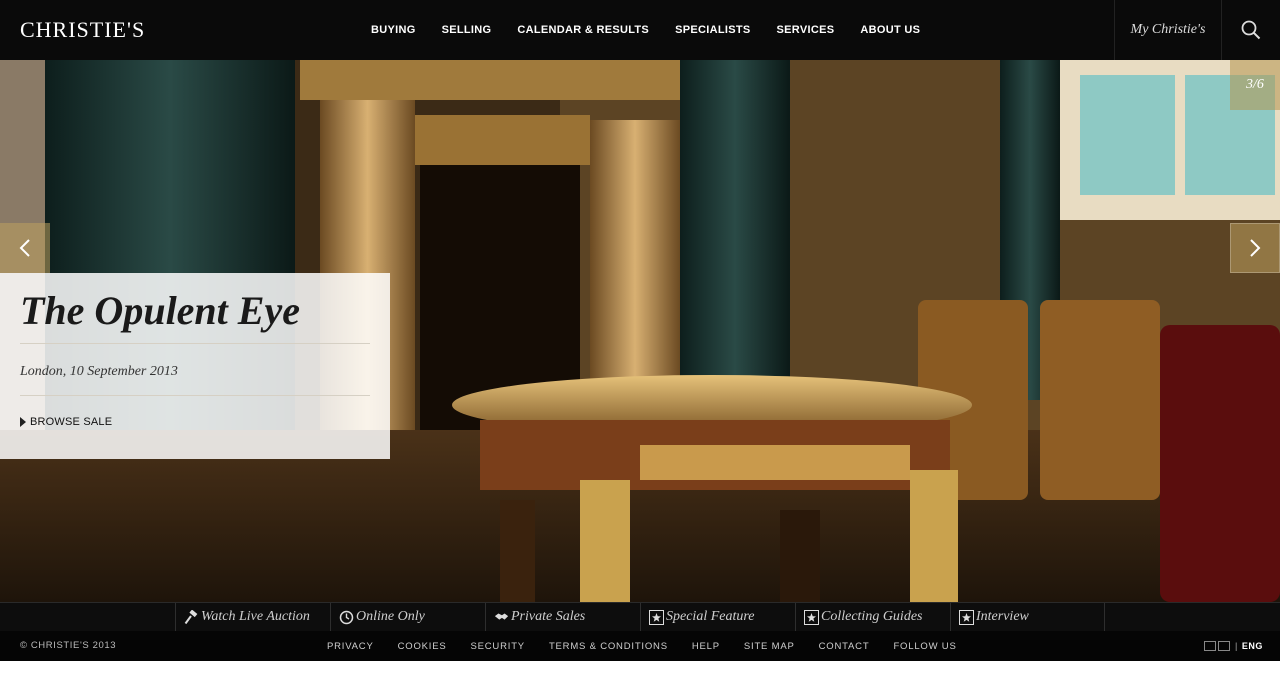  I want to click on nav-buying: BUYING, so click(393, 30).